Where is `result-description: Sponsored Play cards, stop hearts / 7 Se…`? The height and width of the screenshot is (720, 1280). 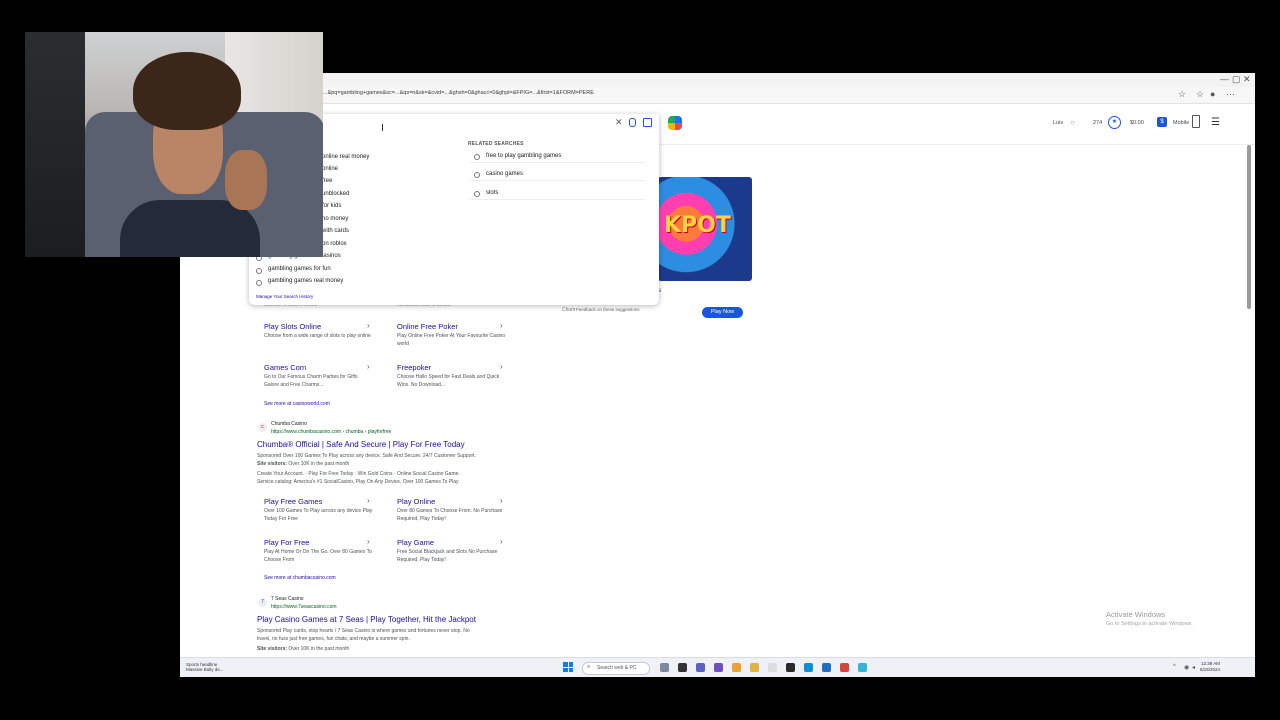 result-description: Sponsored Play cards, stop hearts / 7 Se… is located at coordinates (363, 631).